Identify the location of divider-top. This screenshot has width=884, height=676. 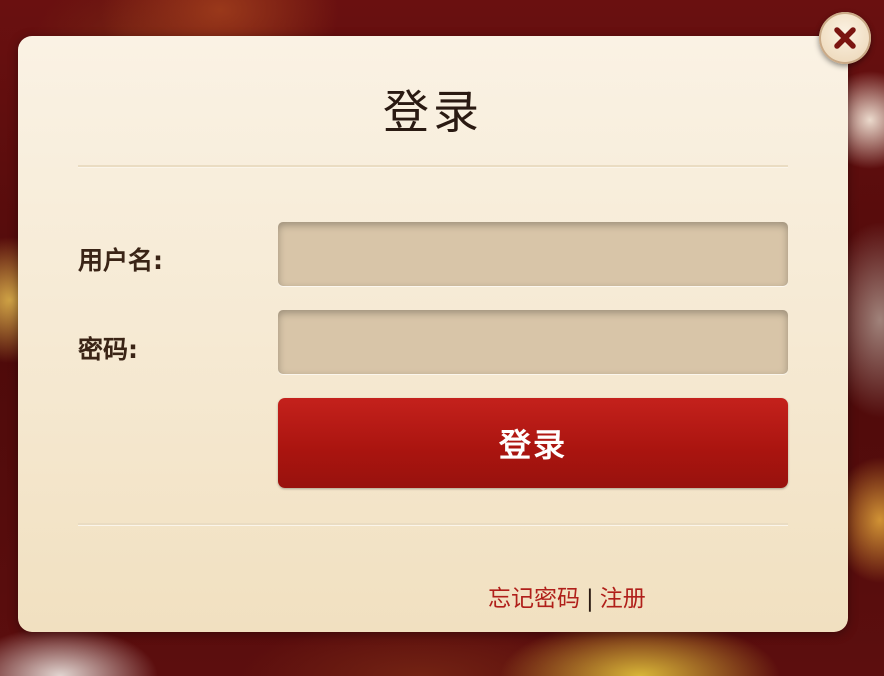
(433, 166).